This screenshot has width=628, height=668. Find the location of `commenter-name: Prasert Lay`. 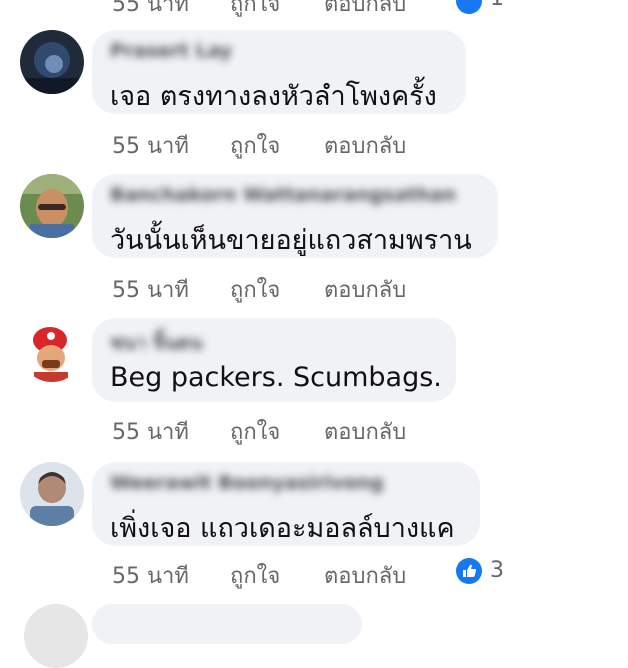

commenter-name: Prasert Lay is located at coordinates (171, 51).